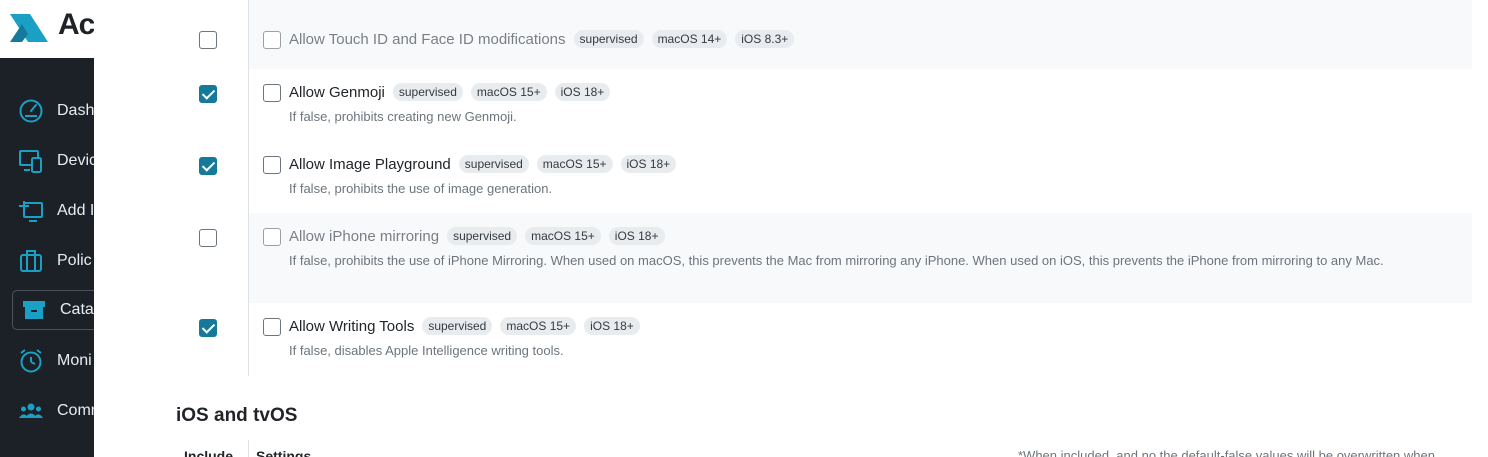 The image size is (1488, 457). What do you see at coordinates (689, 39) in the screenshot?
I see `badge-macos: macOS 14+` at bounding box center [689, 39].